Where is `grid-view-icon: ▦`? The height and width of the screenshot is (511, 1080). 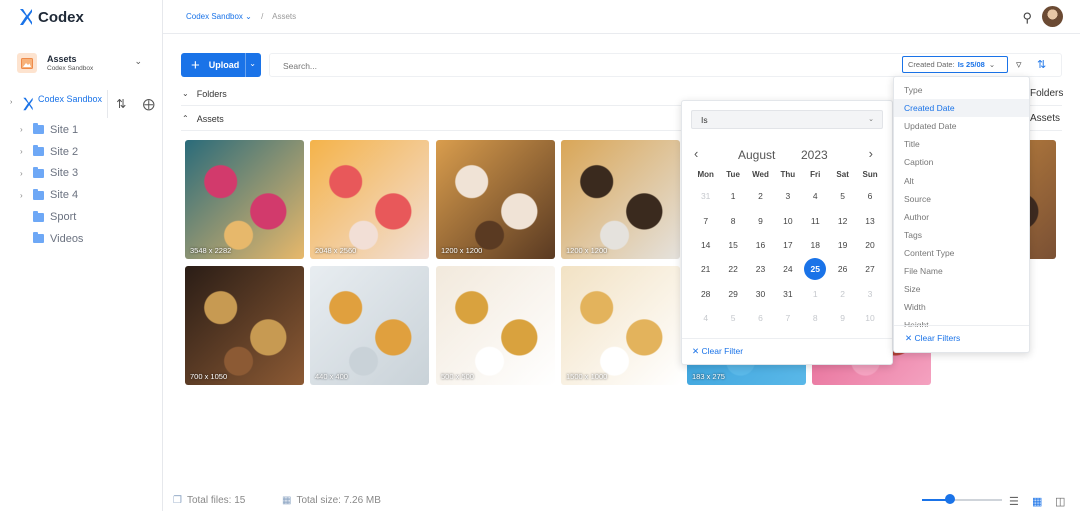 grid-view-icon: ▦ is located at coordinates (1037, 501).